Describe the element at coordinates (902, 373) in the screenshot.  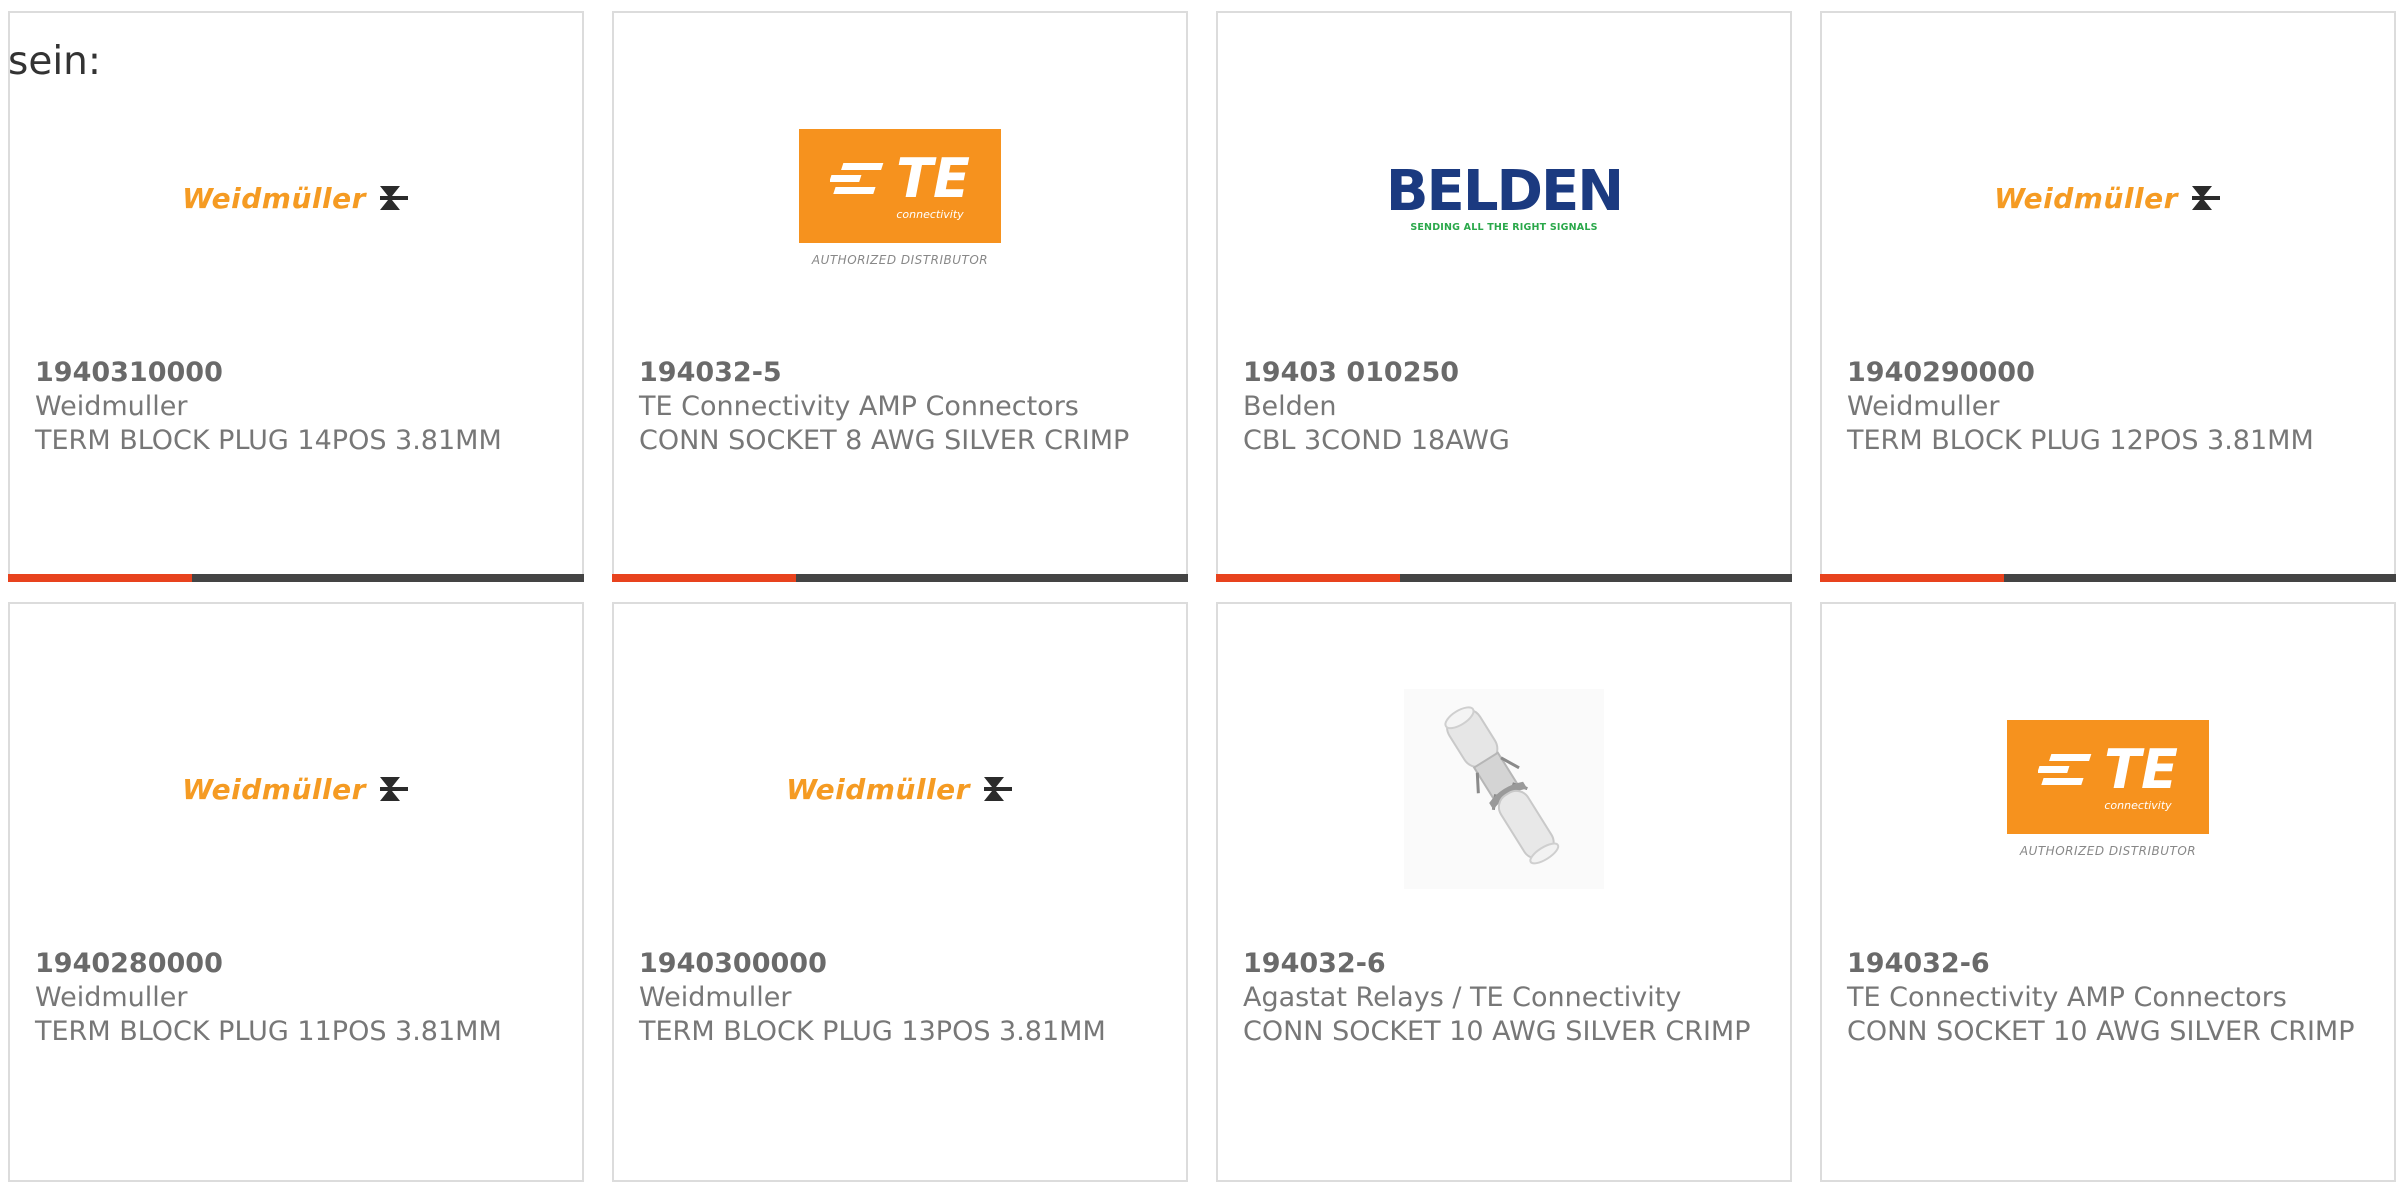
I see `part-number: 194032-5` at that location.